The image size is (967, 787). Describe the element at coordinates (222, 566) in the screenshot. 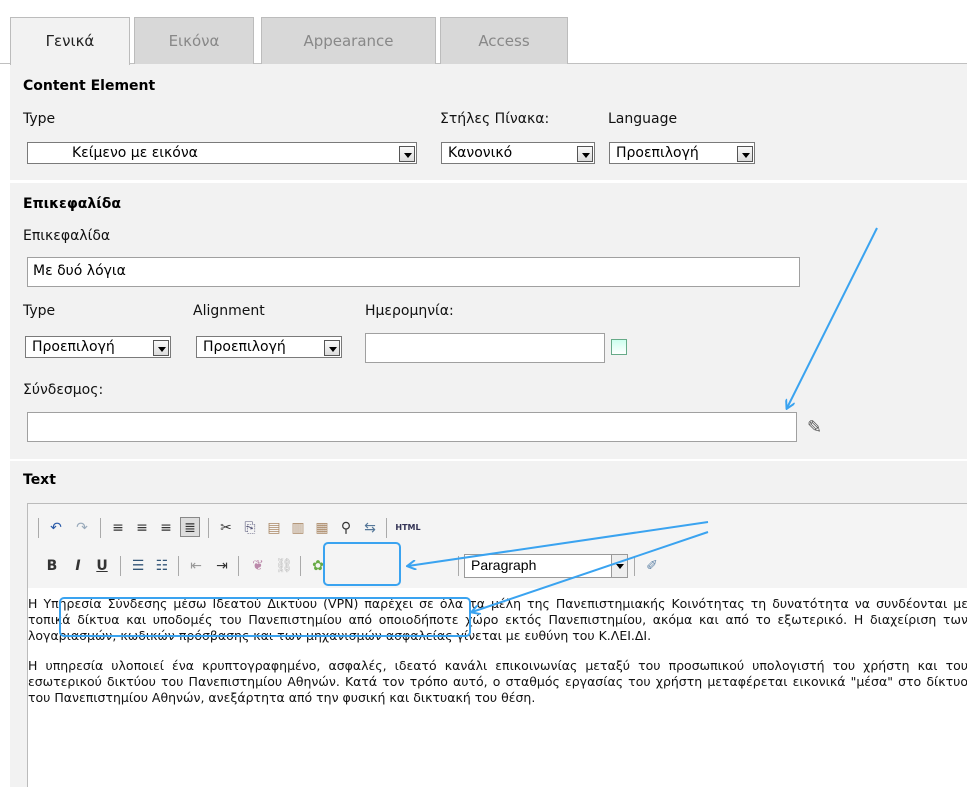

I see `indent-icon: ⇥` at that location.